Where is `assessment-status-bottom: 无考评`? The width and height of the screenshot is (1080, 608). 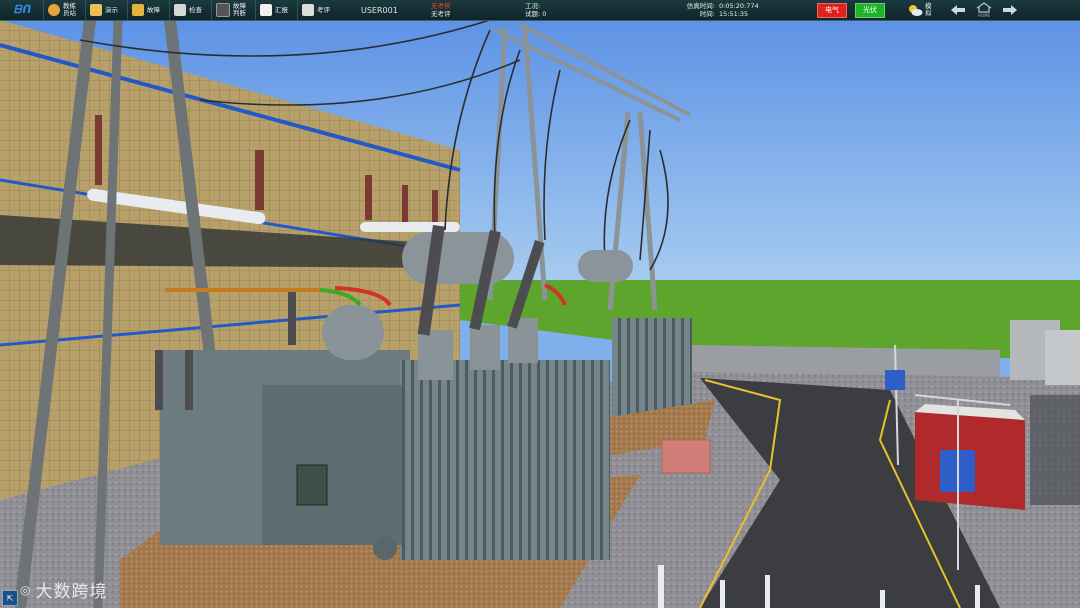 assessment-status-bottom: 无考评 is located at coordinates (441, 14).